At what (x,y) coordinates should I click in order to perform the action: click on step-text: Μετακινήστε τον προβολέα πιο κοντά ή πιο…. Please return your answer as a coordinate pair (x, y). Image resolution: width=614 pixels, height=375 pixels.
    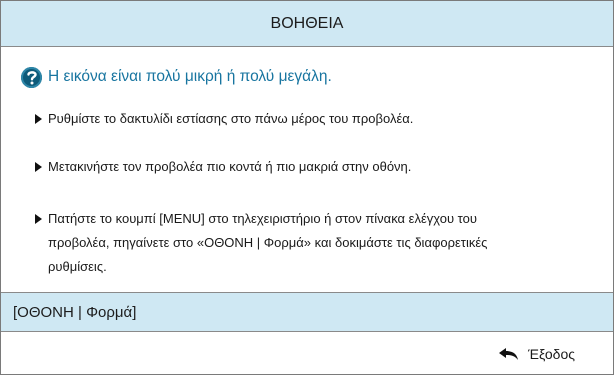
    Looking at the image, I should click on (230, 166).